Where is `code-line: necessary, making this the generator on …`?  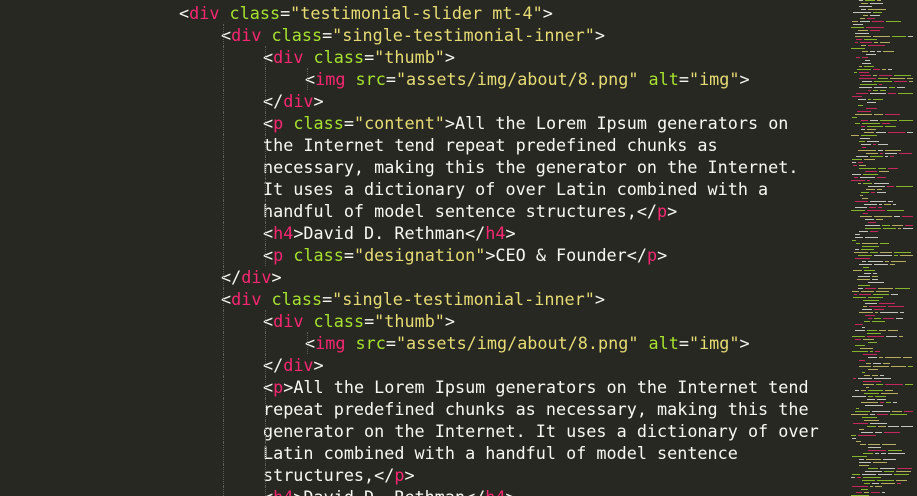 code-line: necessary, making this the generator on … is located at coordinates (423, 167).